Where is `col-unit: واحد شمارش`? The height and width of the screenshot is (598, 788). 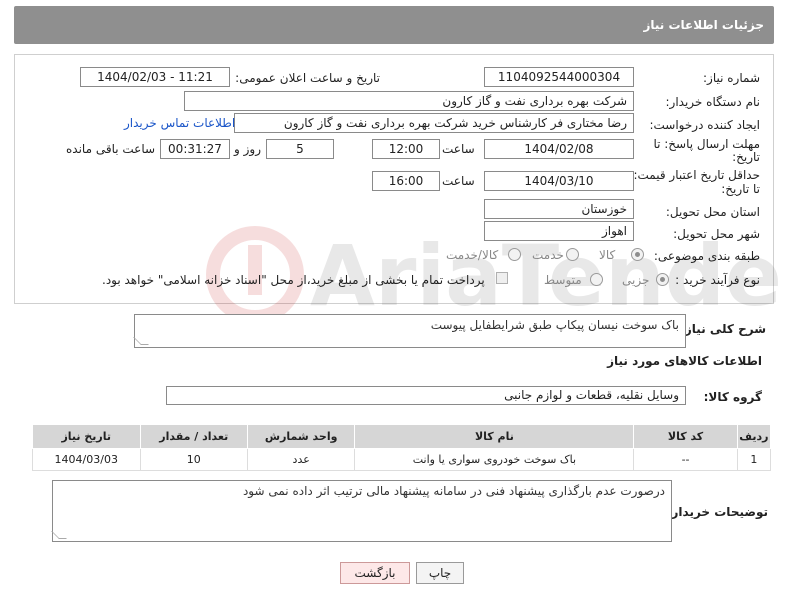 col-unit: واحد شمارش is located at coordinates (301, 436).